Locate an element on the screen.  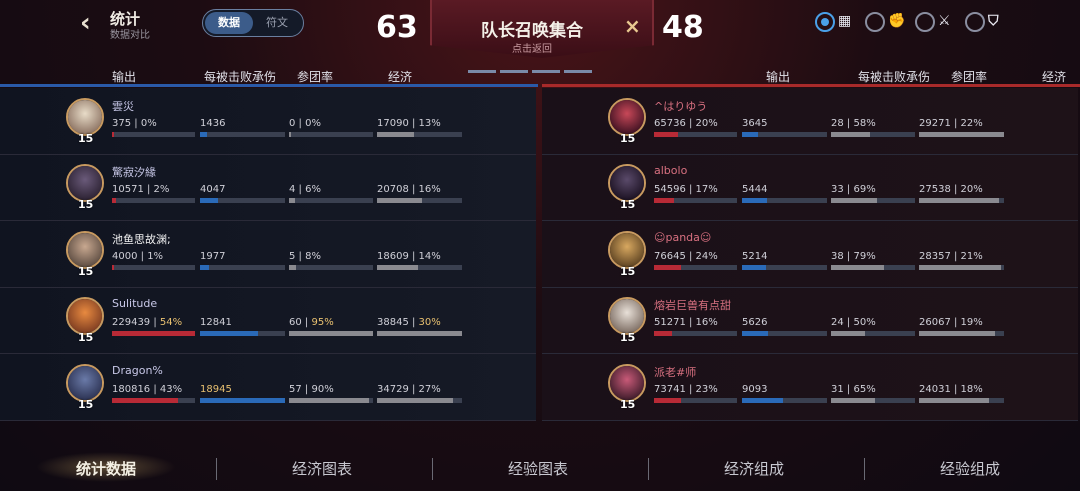
captain-summon-banner: 队长召唤集合 点击返回 × is located at coordinates (542, 29).